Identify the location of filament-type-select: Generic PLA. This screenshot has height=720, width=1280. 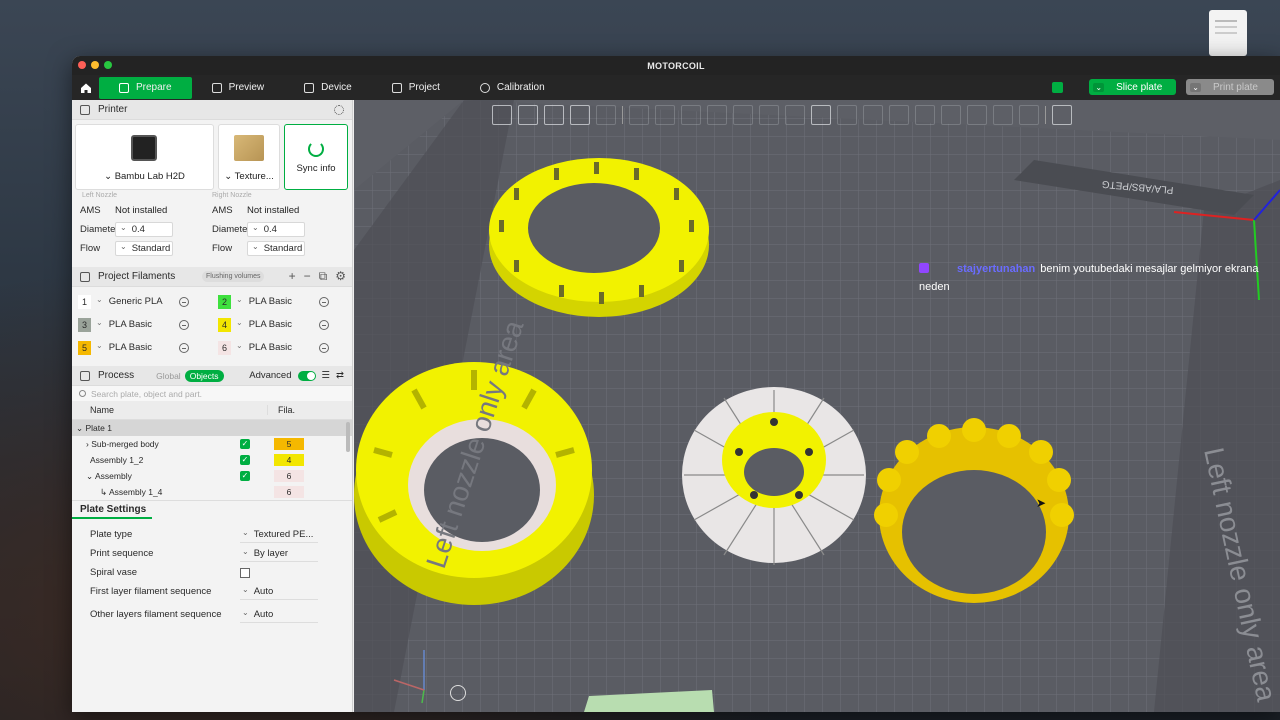
(135, 301).